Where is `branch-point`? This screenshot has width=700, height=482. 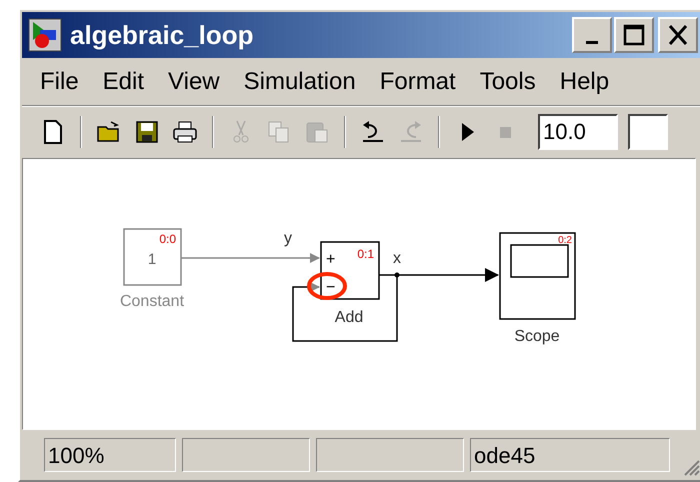
branch-point is located at coordinates (397, 275).